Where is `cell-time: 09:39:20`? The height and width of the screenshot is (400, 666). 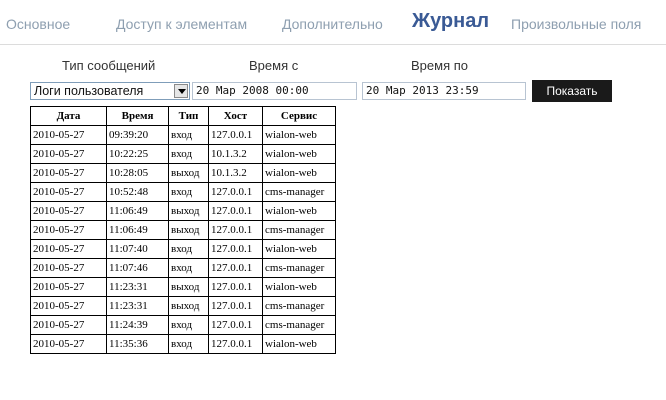
cell-time: 09:39:20 is located at coordinates (137, 135).